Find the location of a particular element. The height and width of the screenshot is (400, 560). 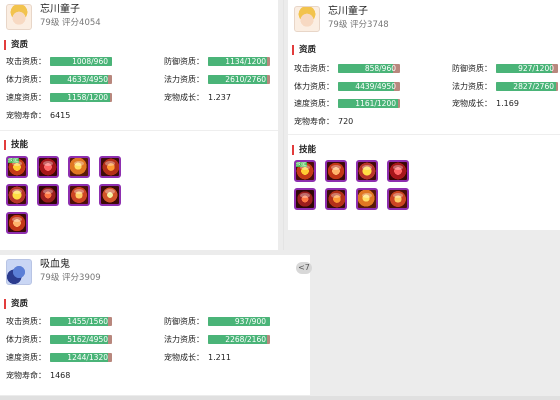

stat-defense: 防御资质： 1134/1200 is located at coordinates (217, 61).